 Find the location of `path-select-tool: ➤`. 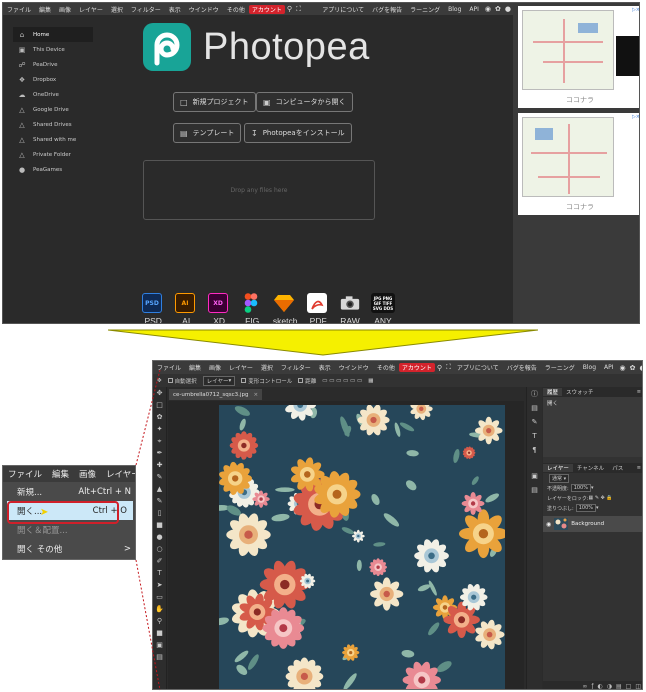

path-select-tool: ➤ is located at coordinates (160, 585).